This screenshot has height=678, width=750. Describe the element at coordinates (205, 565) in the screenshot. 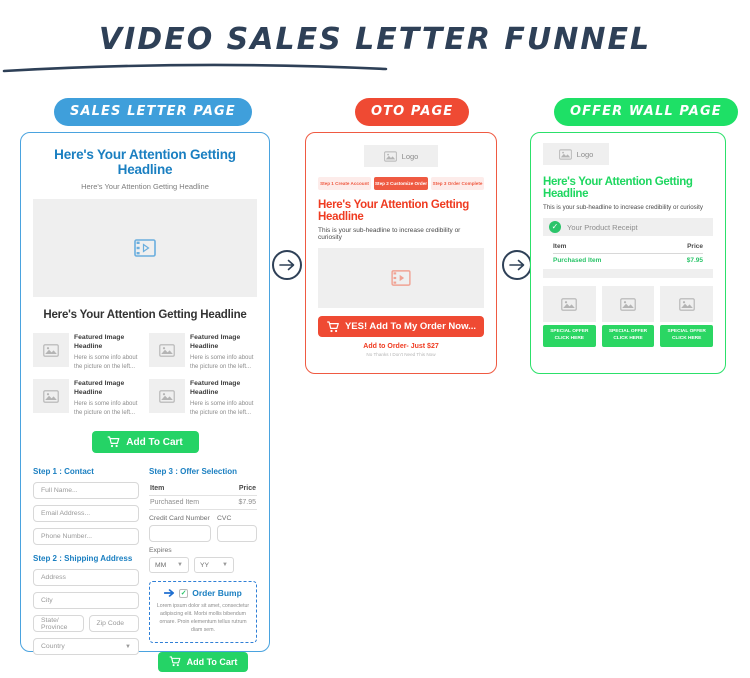

I see `expiry-year-value: YY` at that location.